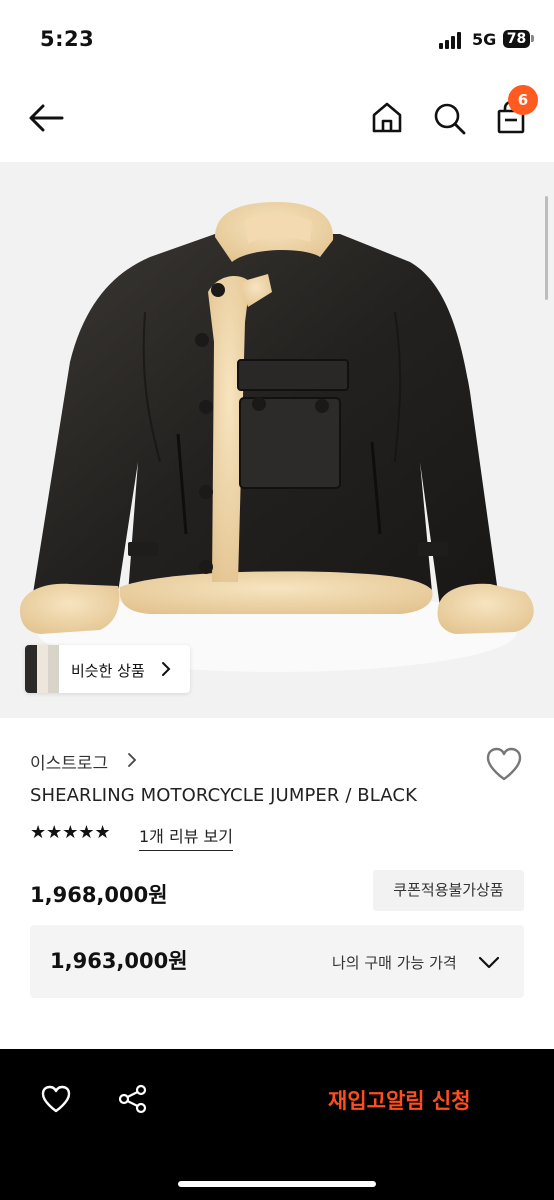 Image resolution: width=554 pixels, height=1200 pixels. I want to click on status-time: 5:23, so click(67, 39).